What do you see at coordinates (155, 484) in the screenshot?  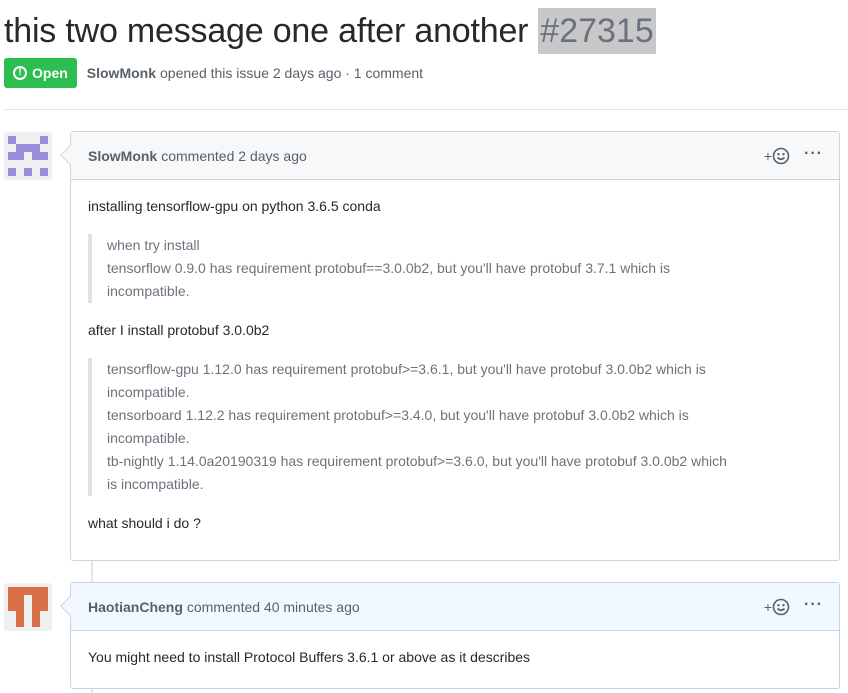 I see `quote-line: is incompatible.` at bounding box center [155, 484].